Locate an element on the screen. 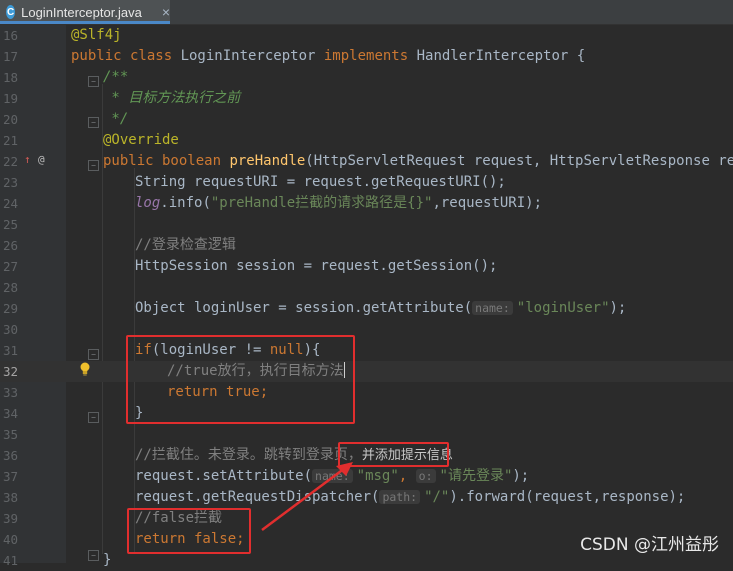 This screenshot has width=733, height=571. watermark: CSDN @江州益彤 is located at coordinates (649, 545).